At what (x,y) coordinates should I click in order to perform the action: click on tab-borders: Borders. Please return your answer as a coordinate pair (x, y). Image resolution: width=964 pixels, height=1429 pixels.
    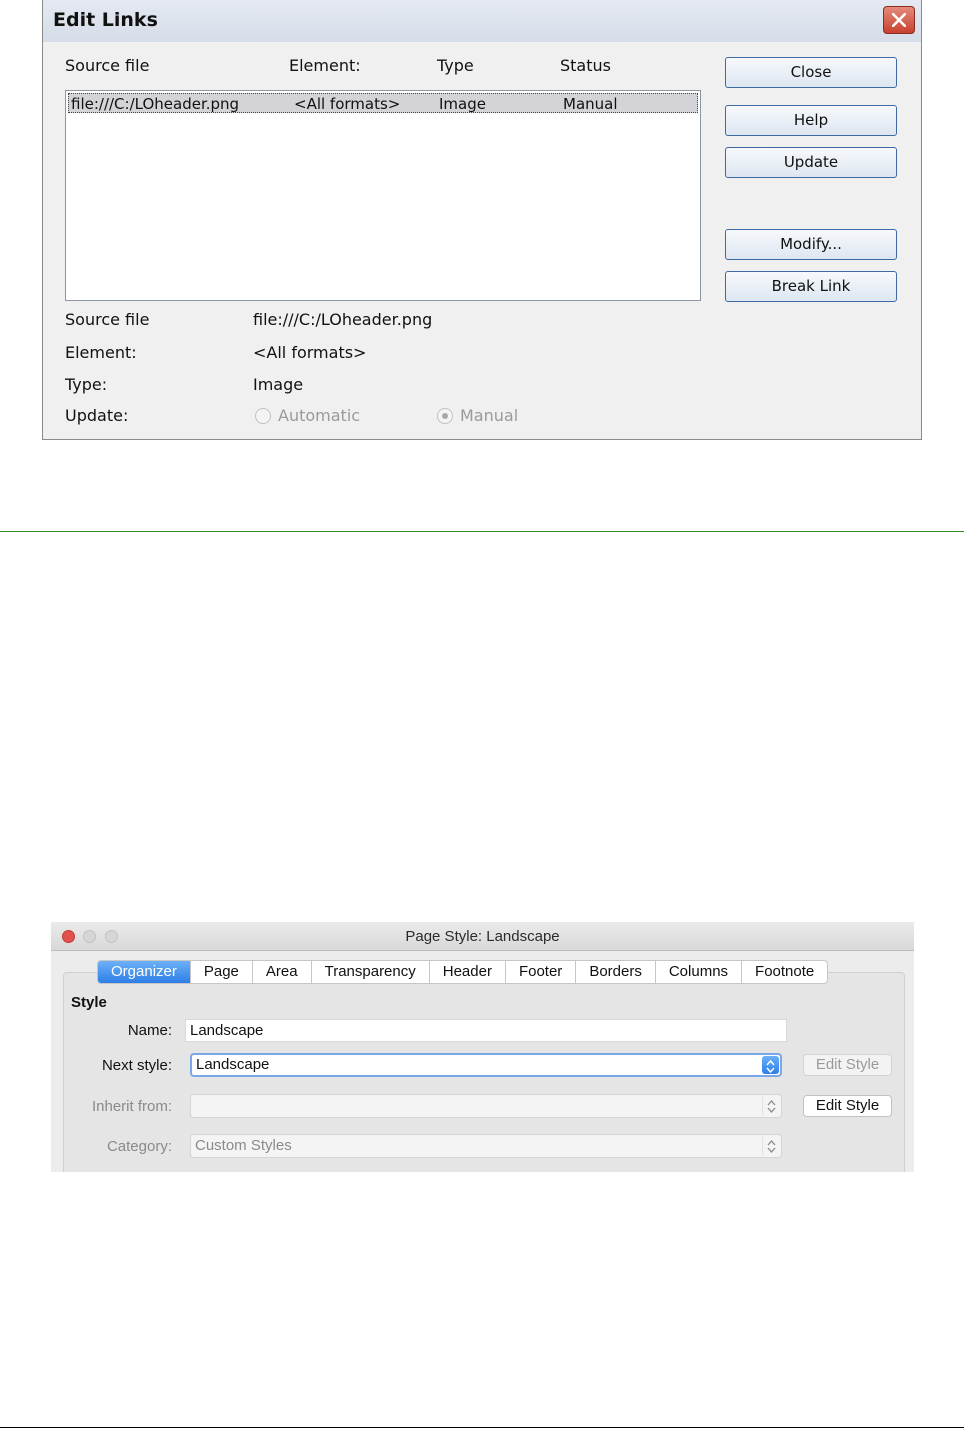
    Looking at the image, I should click on (616, 972).